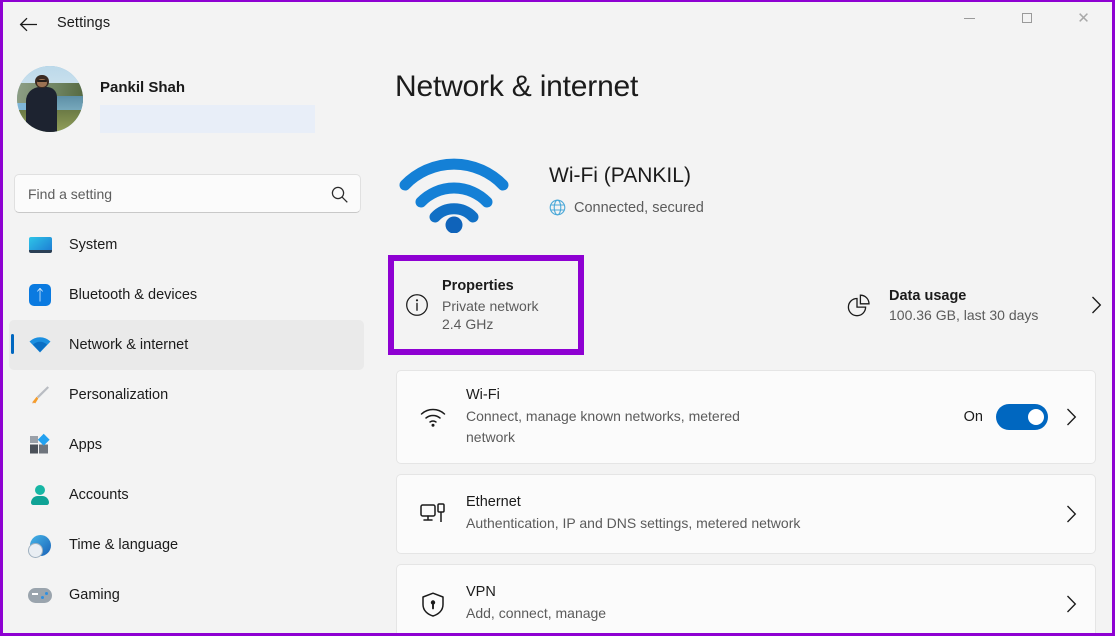  Describe the element at coordinates (186, 495) in the screenshot. I see `sidebar-item-accounts: Accounts` at that location.